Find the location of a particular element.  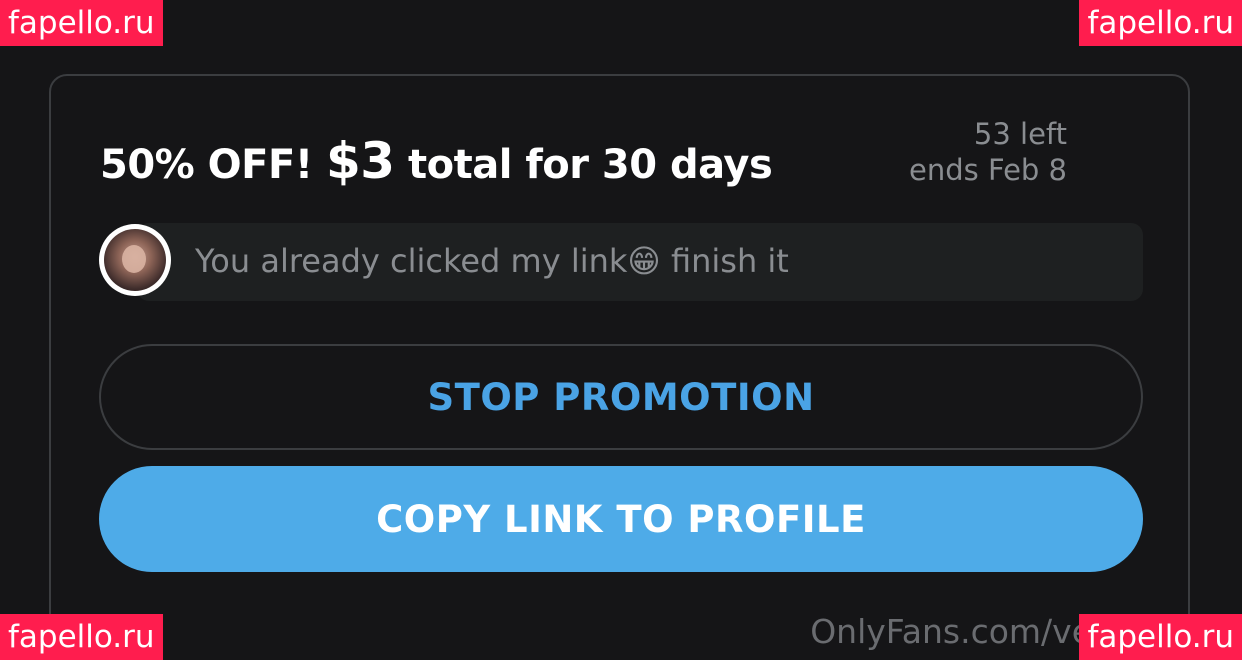

watermark-bottom-left: fapello.ru is located at coordinates (81, 637).